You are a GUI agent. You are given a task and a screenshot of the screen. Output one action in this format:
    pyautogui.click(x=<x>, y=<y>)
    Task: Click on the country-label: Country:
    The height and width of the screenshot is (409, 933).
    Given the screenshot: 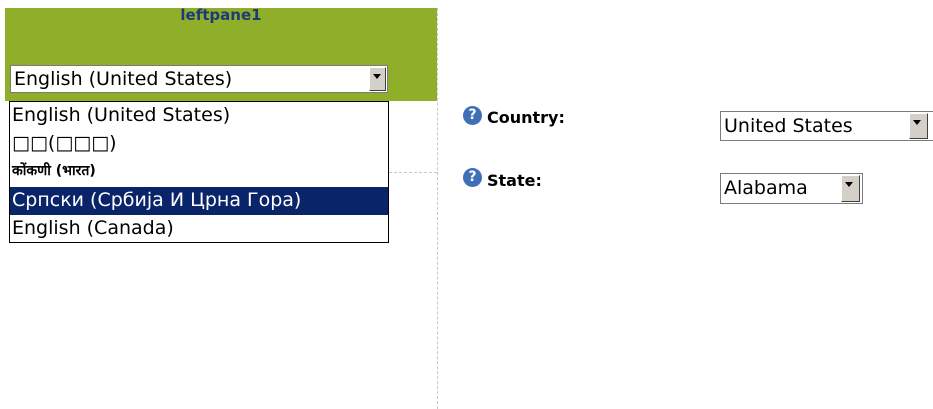 What is the action you would take?
    pyautogui.click(x=526, y=117)
    